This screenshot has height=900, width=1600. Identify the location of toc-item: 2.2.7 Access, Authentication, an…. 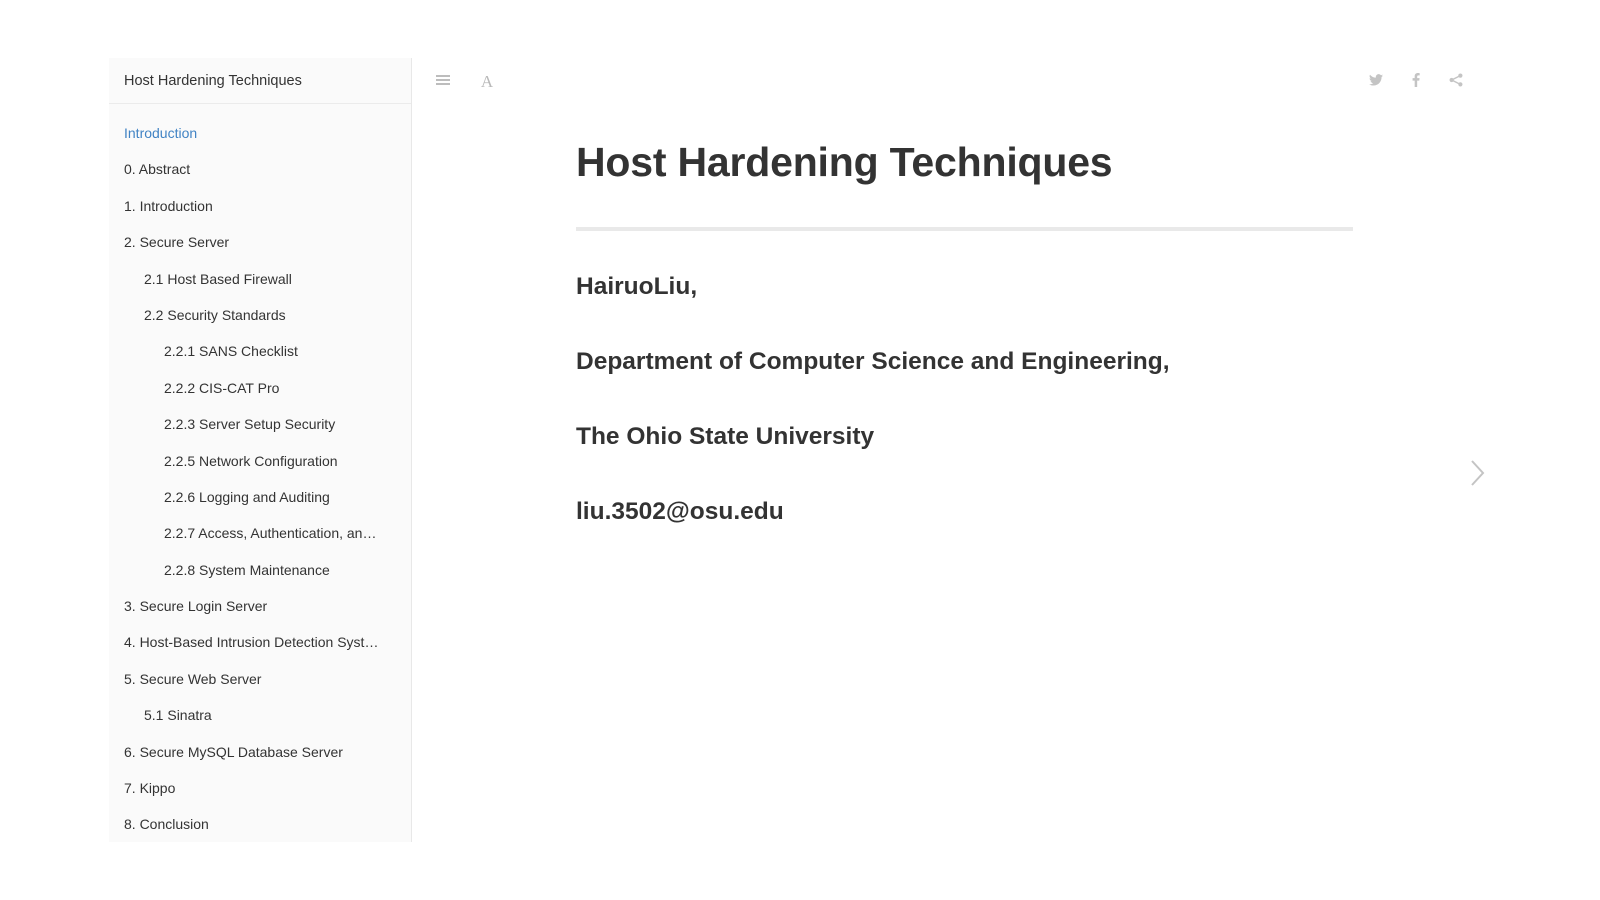
(260, 533).